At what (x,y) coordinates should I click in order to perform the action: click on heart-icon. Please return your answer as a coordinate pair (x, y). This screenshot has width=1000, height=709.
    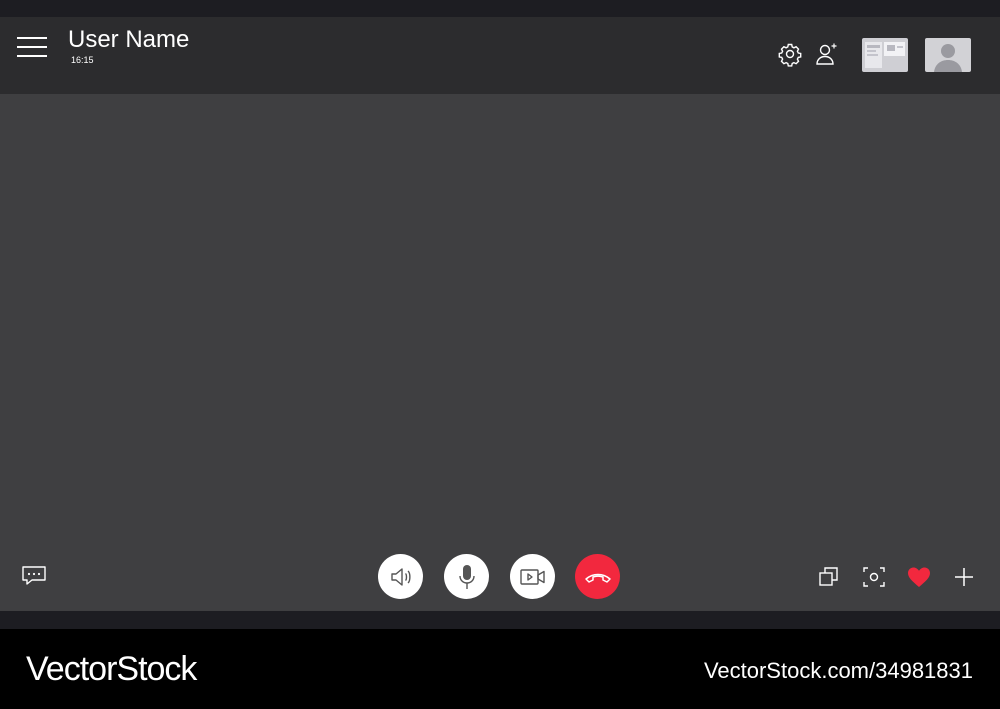
    Looking at the image, I should click on (919, 577).